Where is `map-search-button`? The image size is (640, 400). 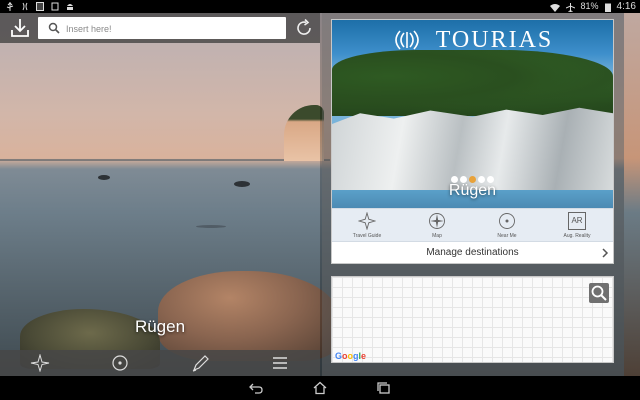 map-search-button is located at coordinates (599, 293).